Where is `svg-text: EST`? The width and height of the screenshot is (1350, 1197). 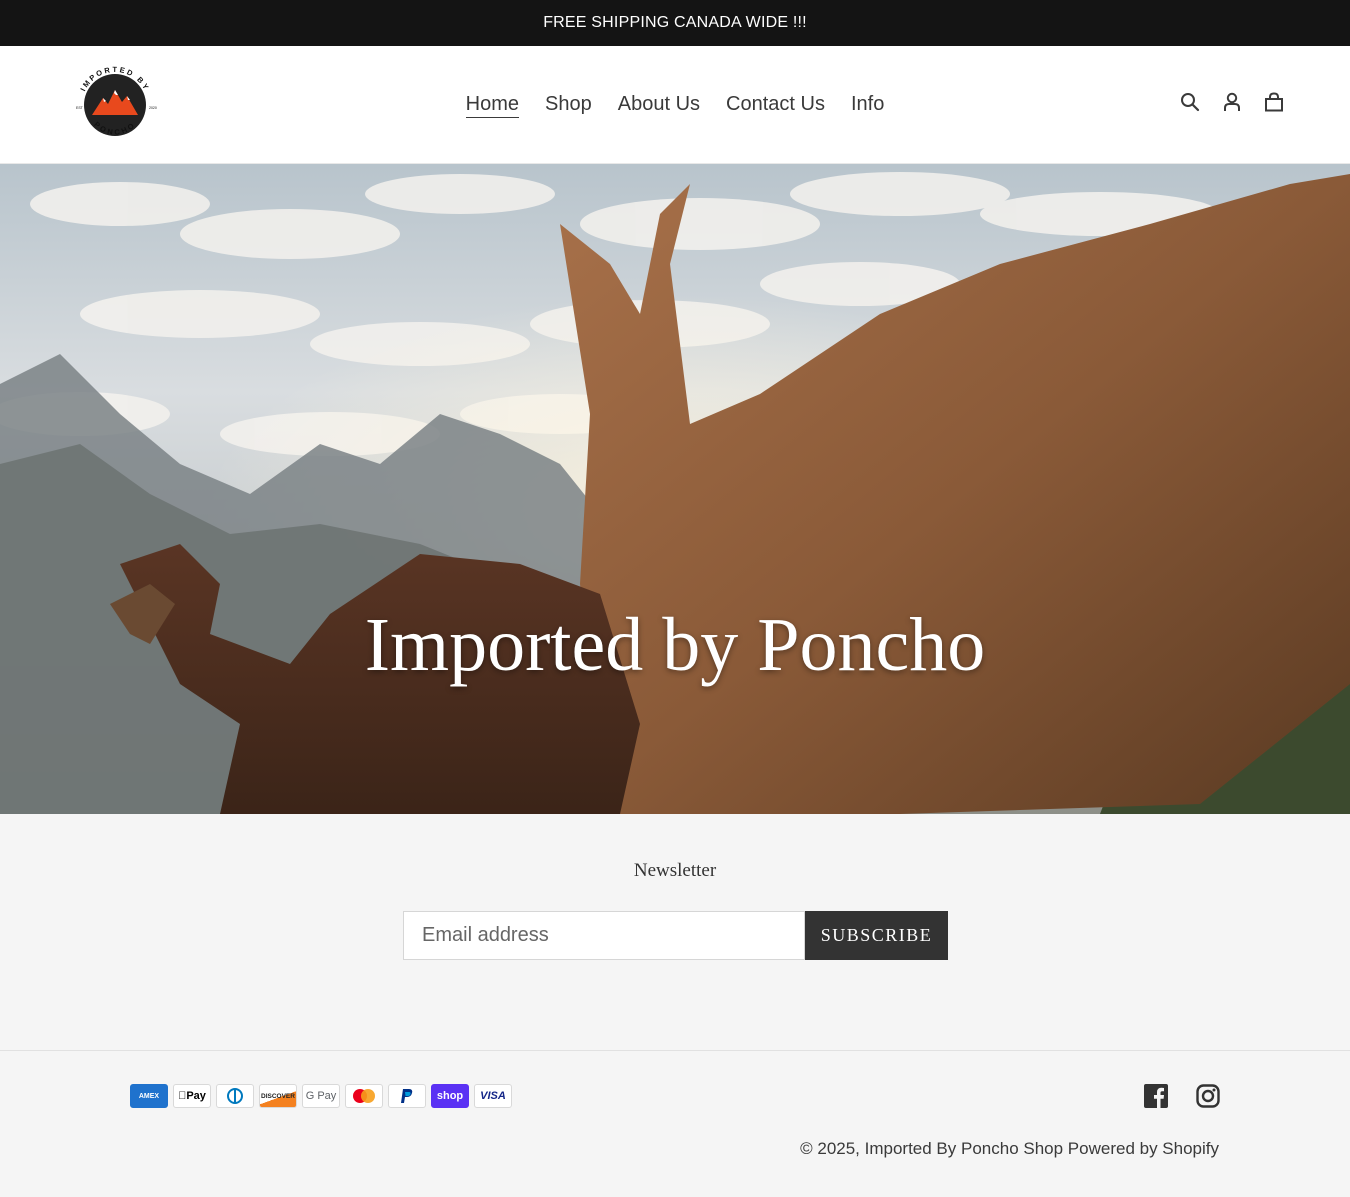 svg-text: EST is located at coordinates (80, 108).